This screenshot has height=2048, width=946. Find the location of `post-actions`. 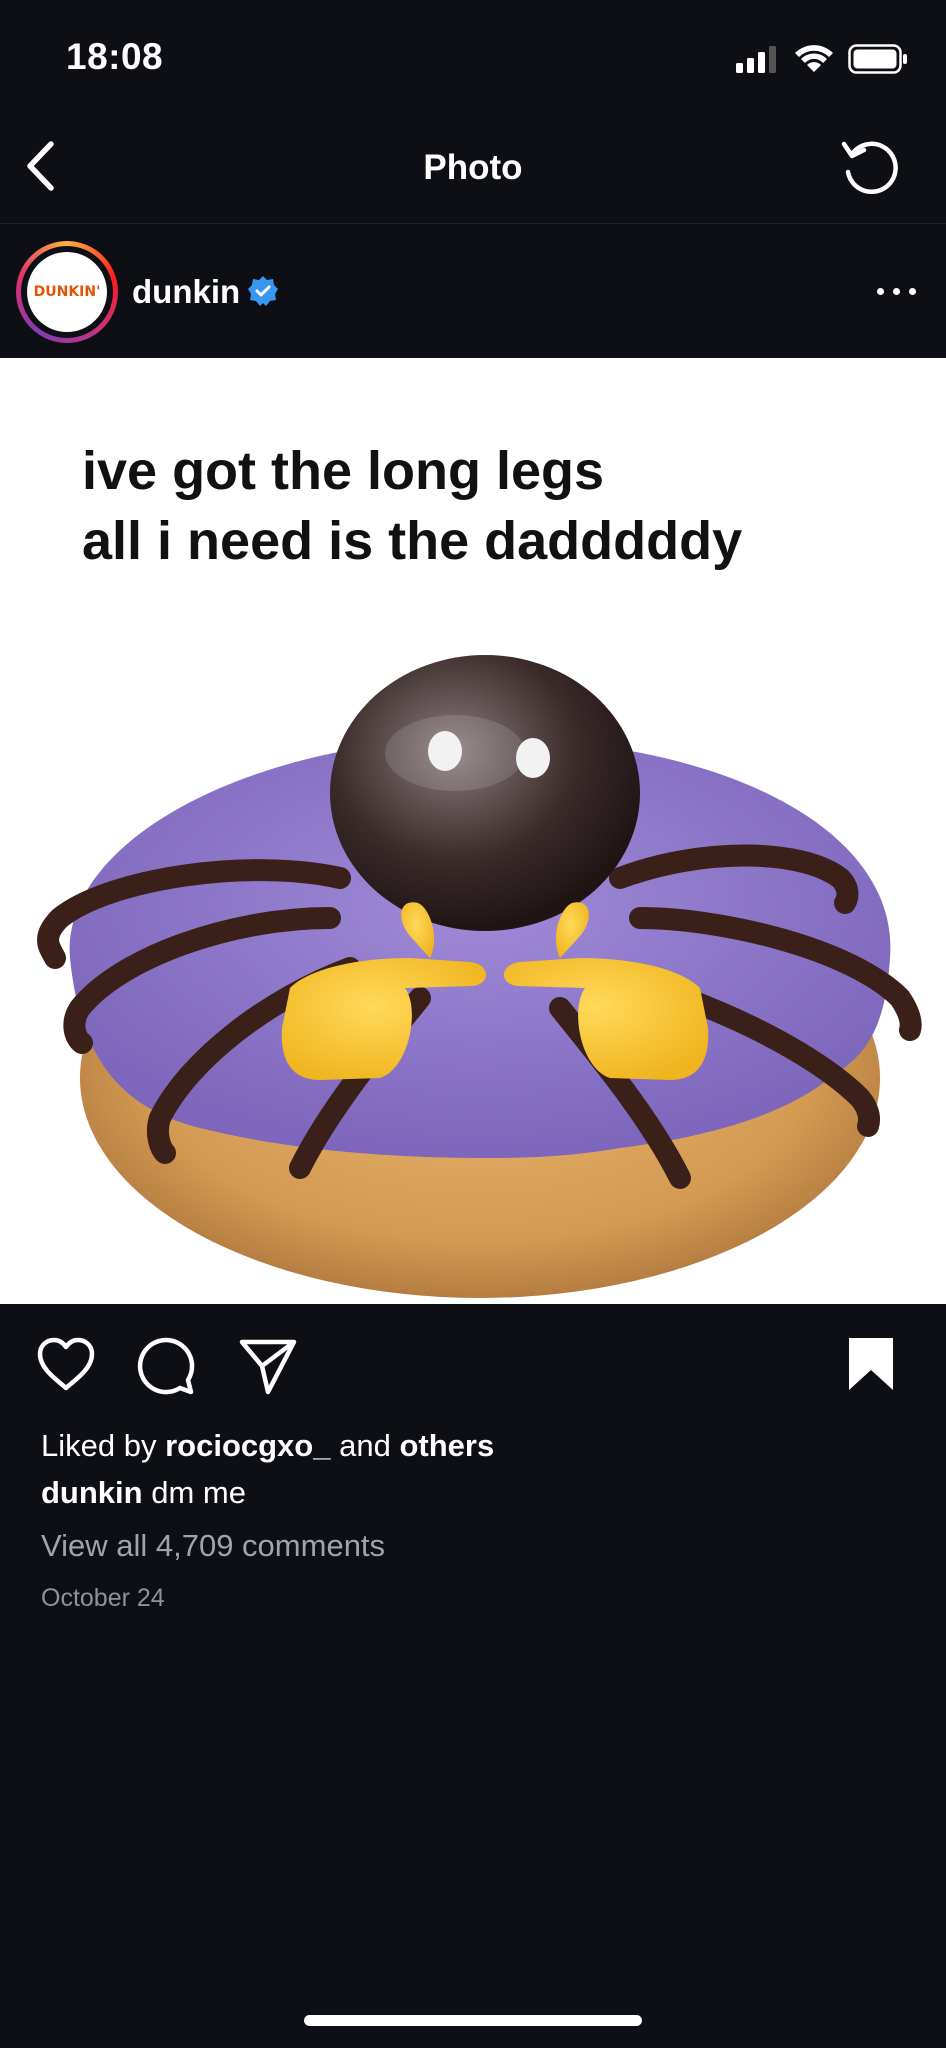

post-actions is located at coordinates (473, 1366).